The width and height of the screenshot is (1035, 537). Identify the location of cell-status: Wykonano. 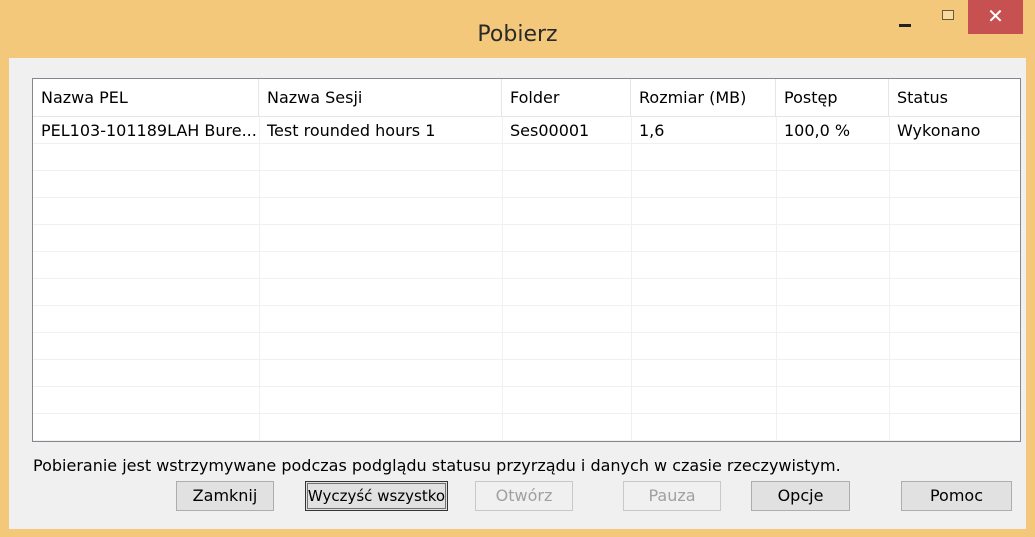
(939, 130).